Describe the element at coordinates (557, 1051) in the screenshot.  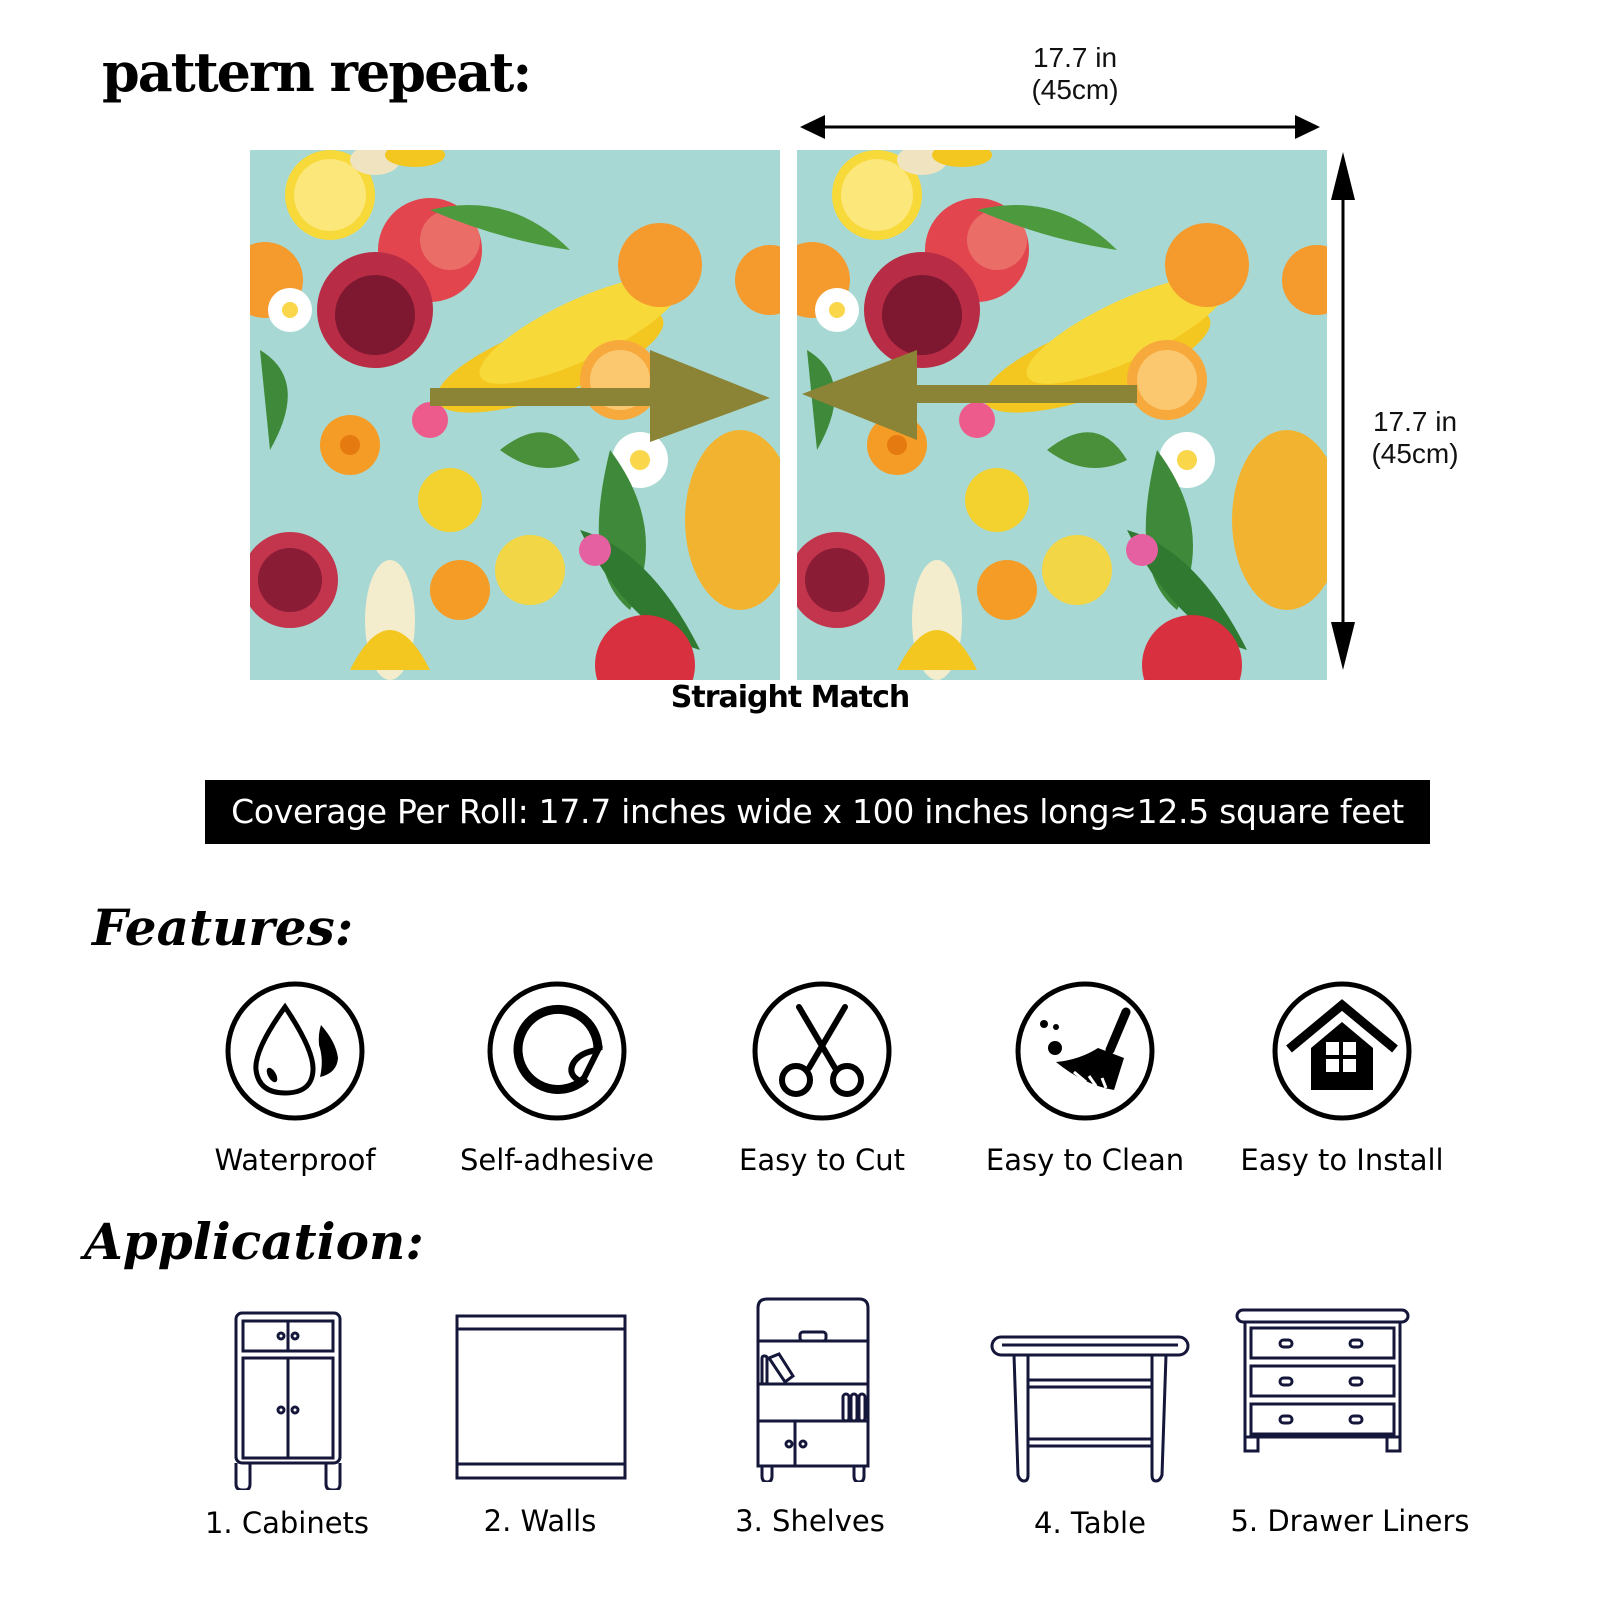
I see `sticker-peel-icon` at that location.